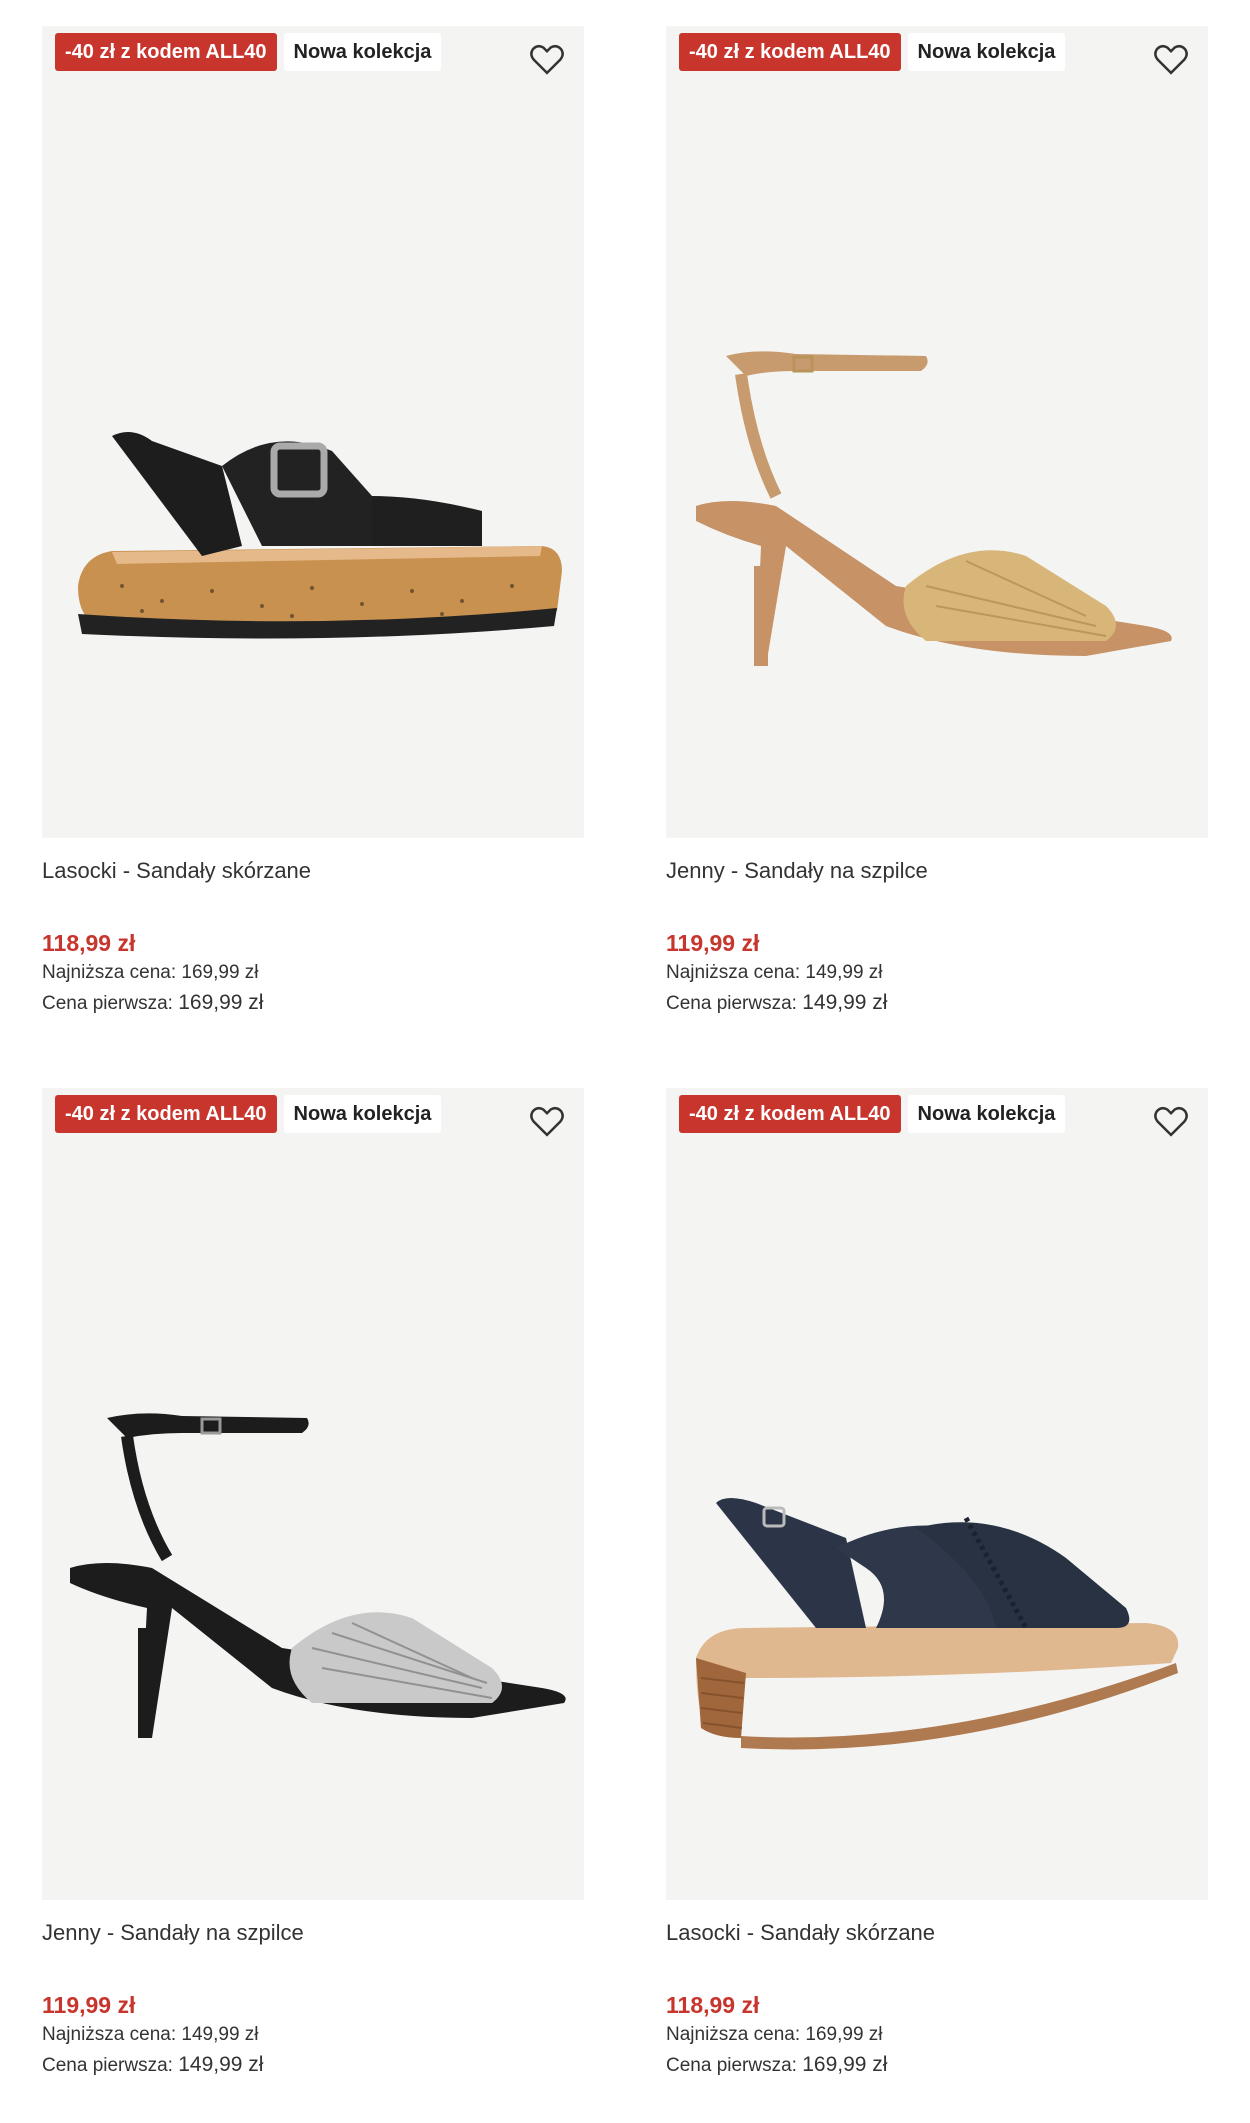 The height and width of the screenshot is (2123, 1250). What do you see at coordinates (934, 508) in the screenshot?
I see `tan-gold-heeled-sandal-image` at bounding box center [934, 508].